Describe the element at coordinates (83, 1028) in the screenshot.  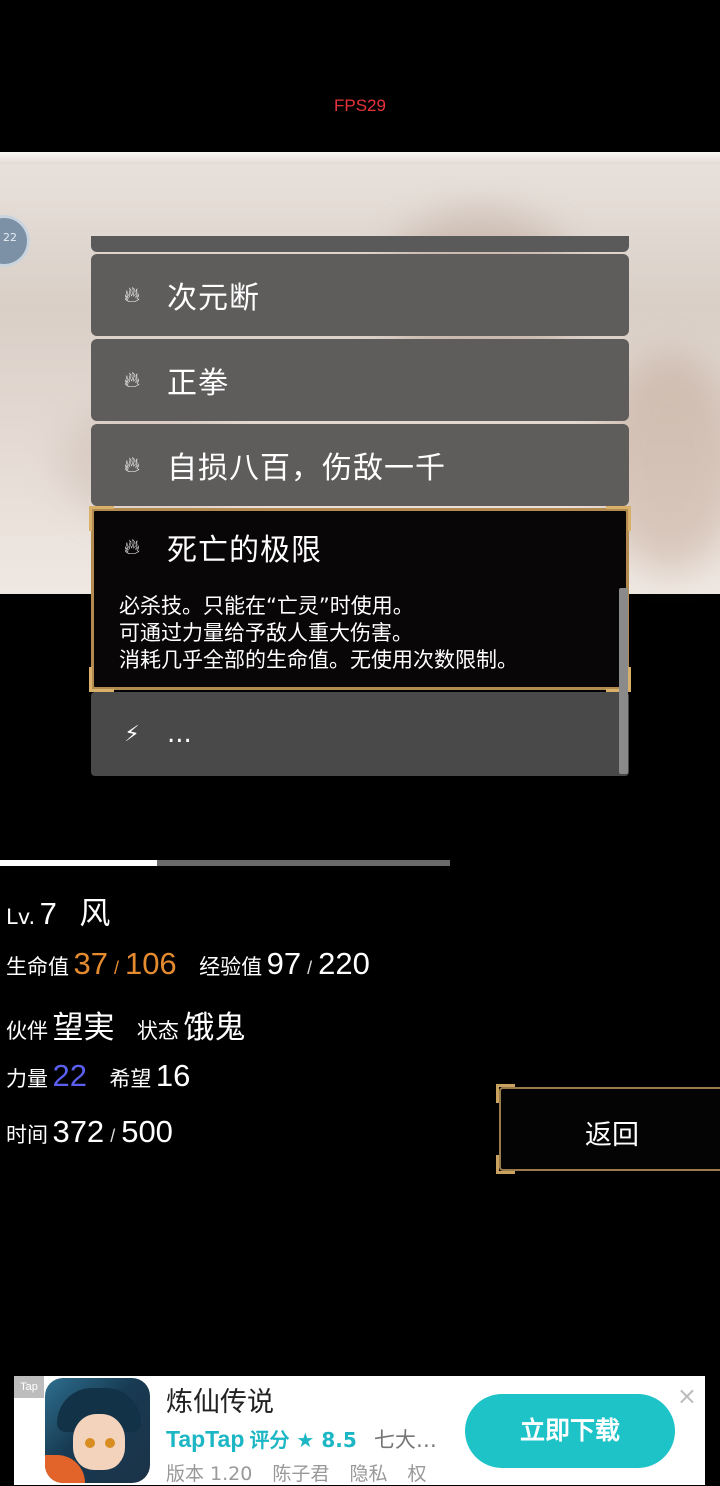
I see `partner-value: 望実` at that location.